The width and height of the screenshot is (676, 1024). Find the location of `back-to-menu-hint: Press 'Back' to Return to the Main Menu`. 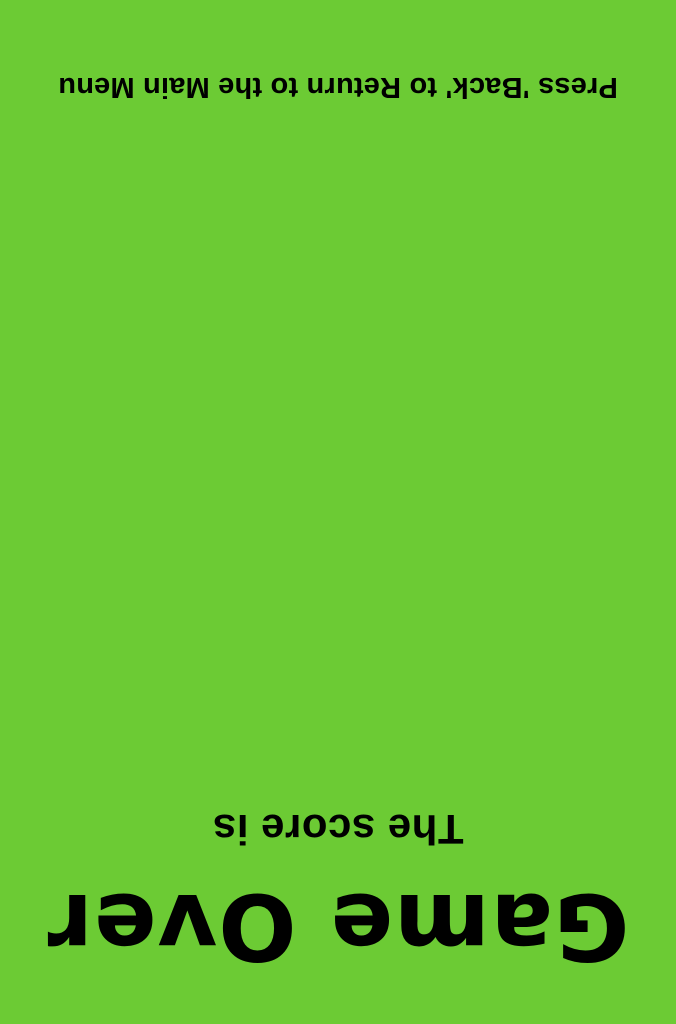

back-to-menu-hint: Press 'Back' to Return to the Main Menu is located at coordinates (338, 87).